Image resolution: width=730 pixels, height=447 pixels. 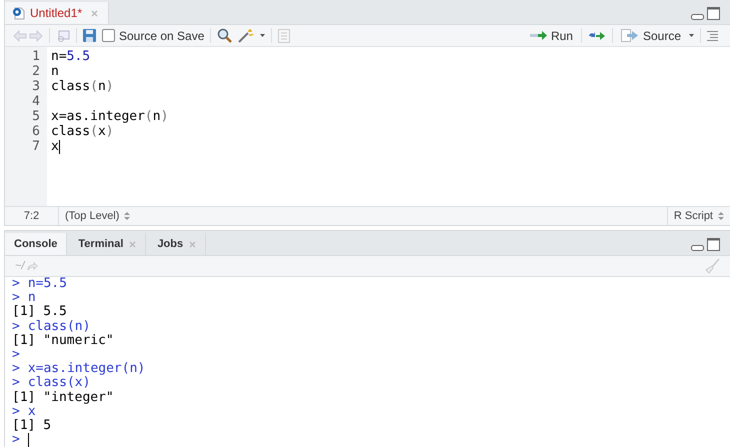 What do you see at coordinates (36, 116) in the screenshot?
I see `line-number: 5` at bounding box center [36, 116].